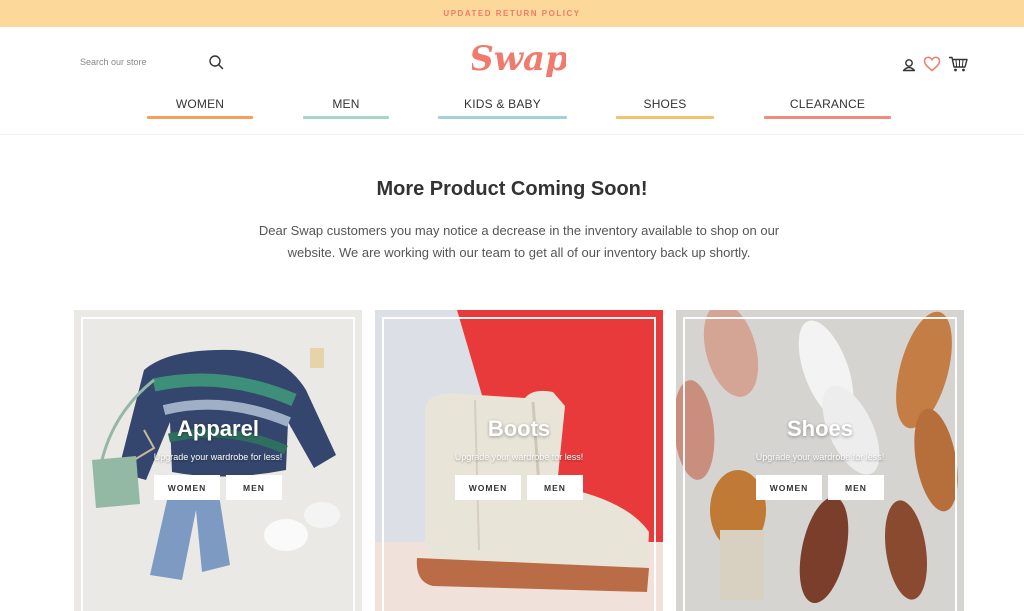 The height and width of the screenshot is (611, 1024). What do you see at coordinates (187, 487) in the screenshot?
I see `apparel-women-button: WOMEN` at bounding box center [187, 487].